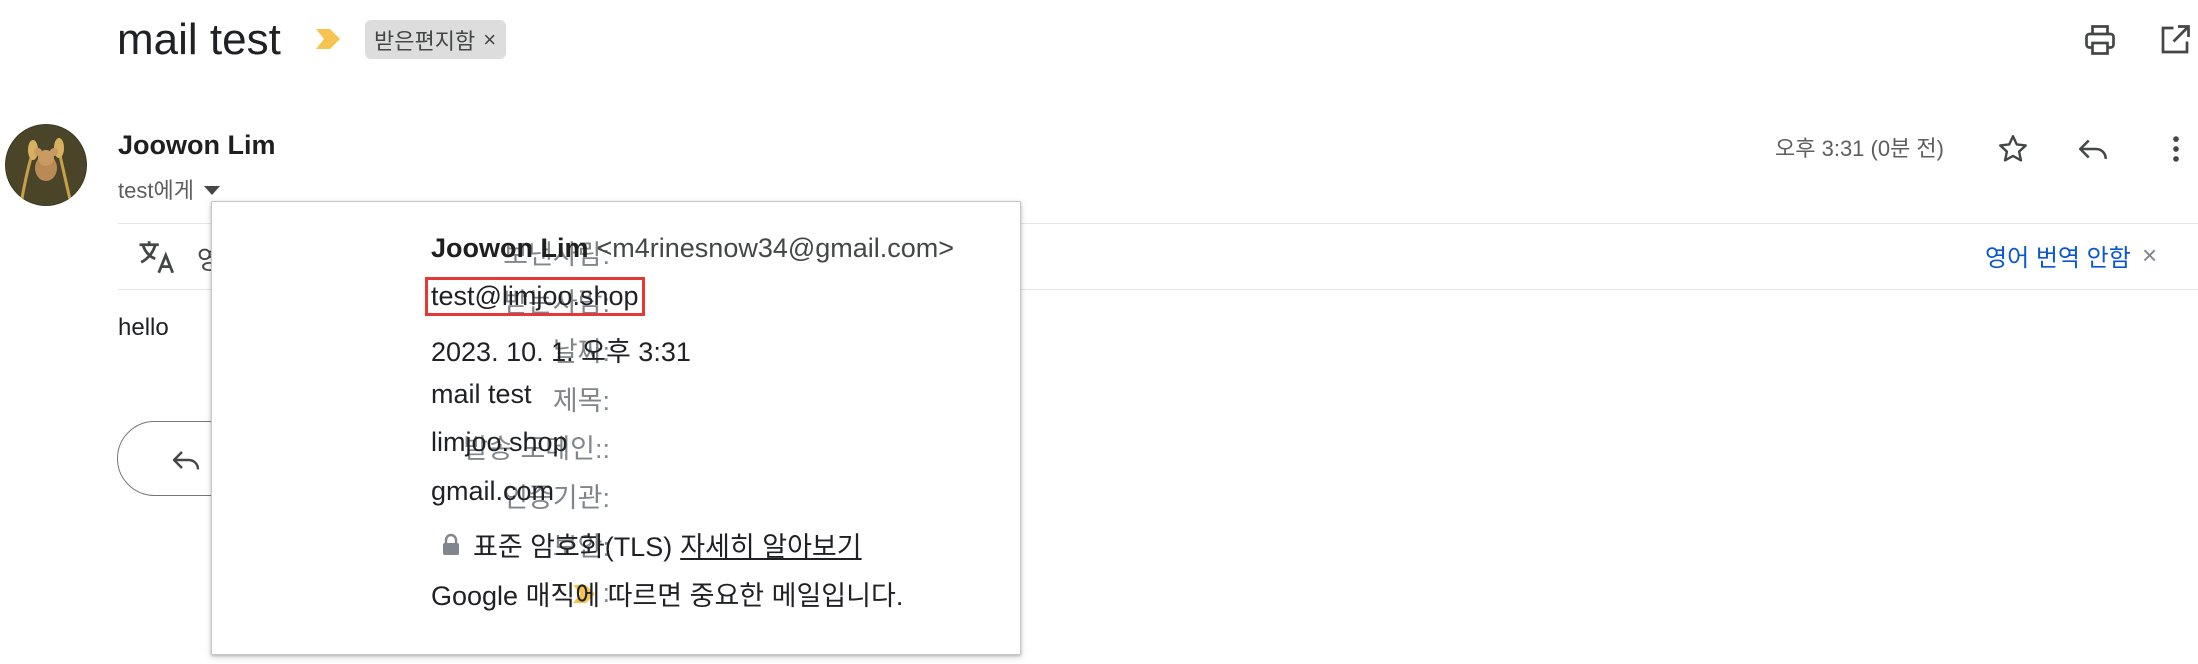  I want to click on open-in-new-window-button, so click(2175, 40).